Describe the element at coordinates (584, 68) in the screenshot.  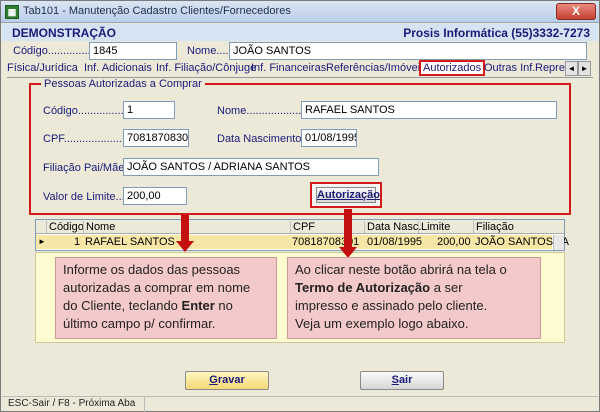
I see `tab-scroll-right-icon: ►` at that location.